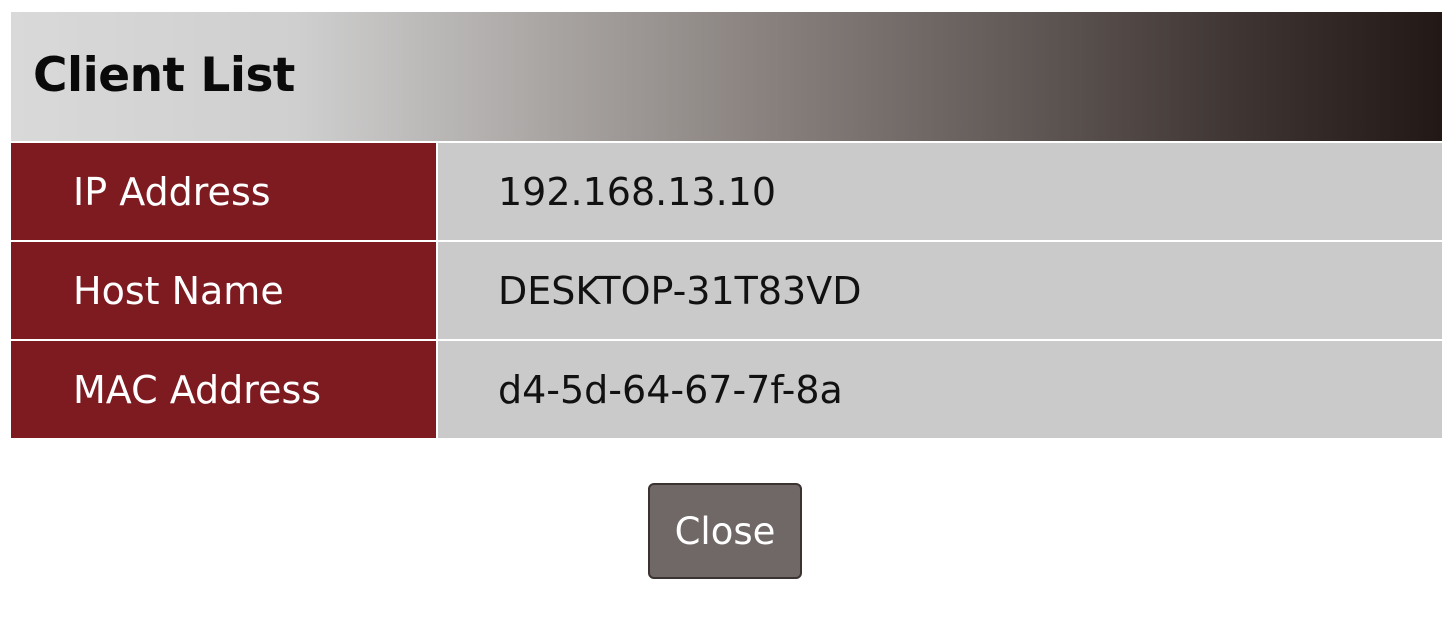  I want to click on dialog-title: Client List, so click(164, 75).